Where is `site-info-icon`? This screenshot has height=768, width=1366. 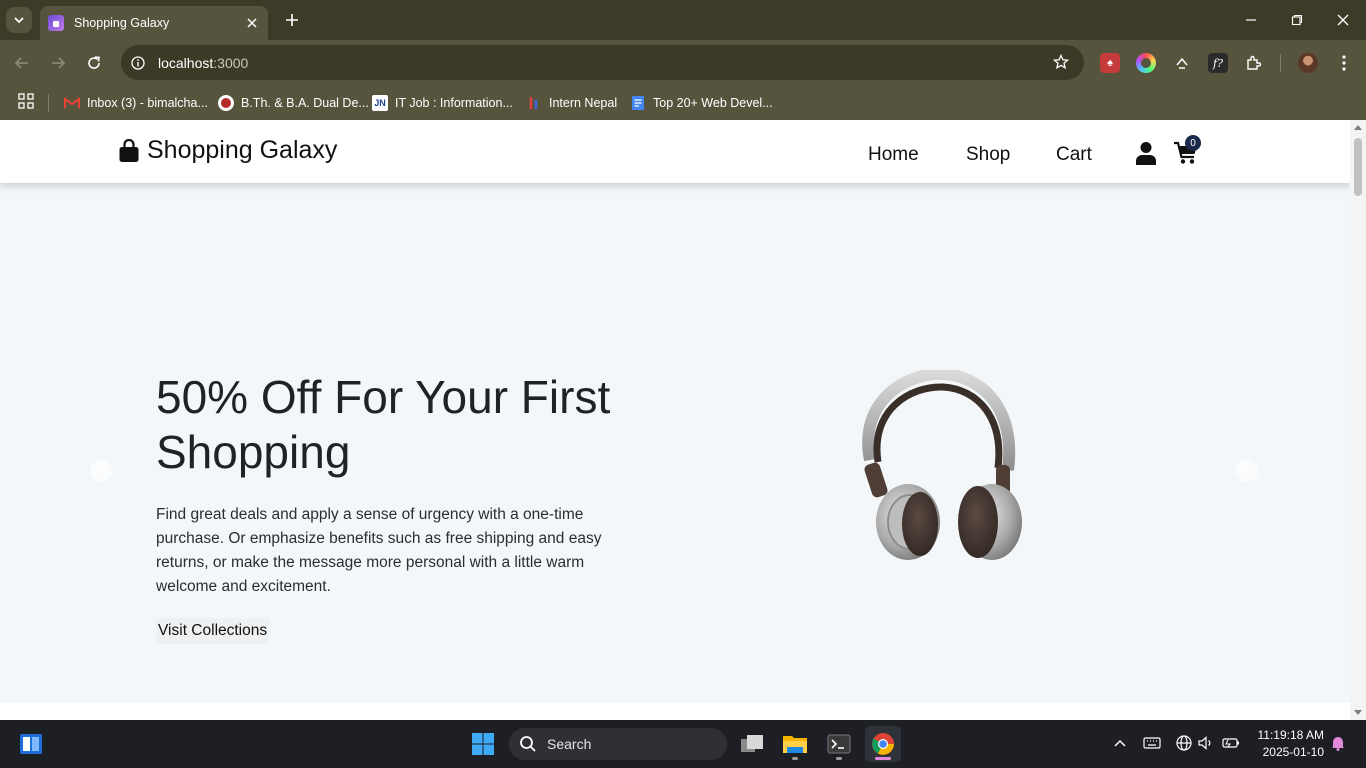
site-info-icon is located at coordinates (138, 63).